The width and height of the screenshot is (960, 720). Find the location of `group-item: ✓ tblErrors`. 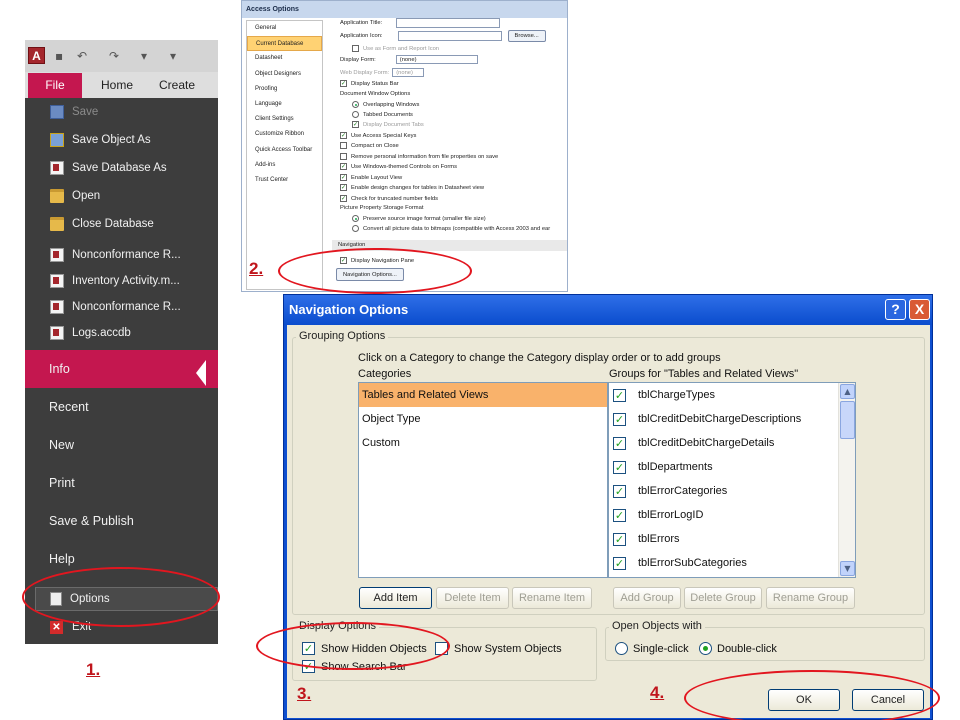

group-item: ✓ tblErrors is located at coordinates (732, 539).